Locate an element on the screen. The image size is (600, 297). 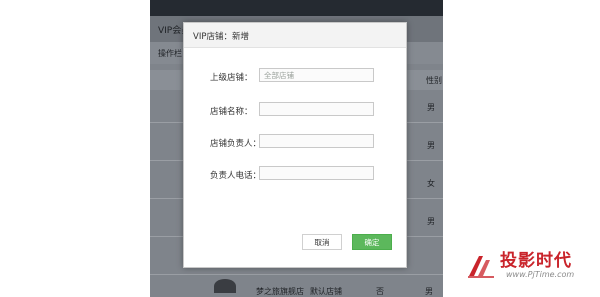
avatar is located at coordinates (225, 286).